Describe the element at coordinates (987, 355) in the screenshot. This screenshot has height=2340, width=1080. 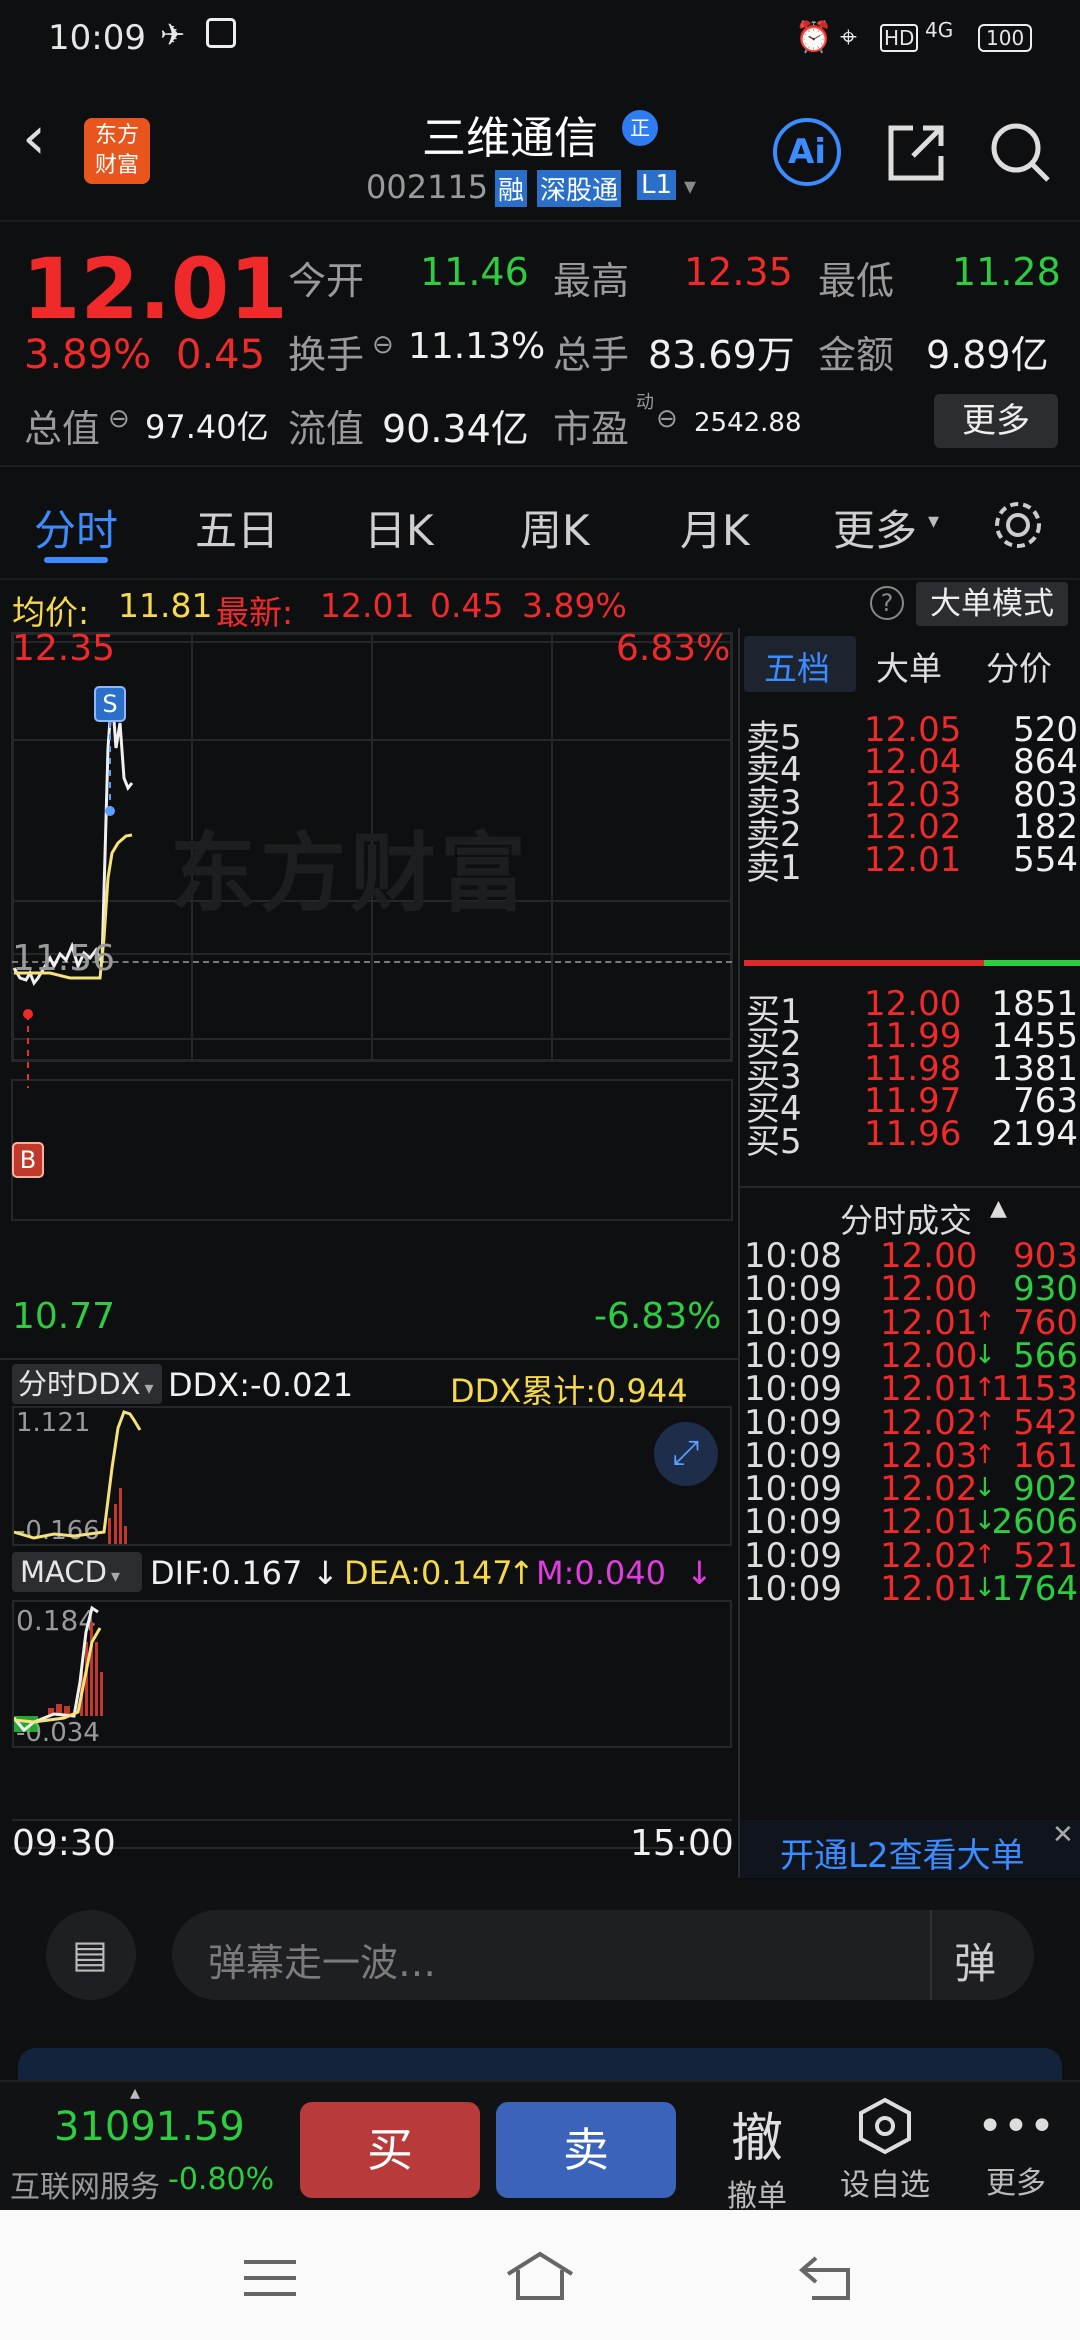
I see `amount-value: 9.89亿` at that location.